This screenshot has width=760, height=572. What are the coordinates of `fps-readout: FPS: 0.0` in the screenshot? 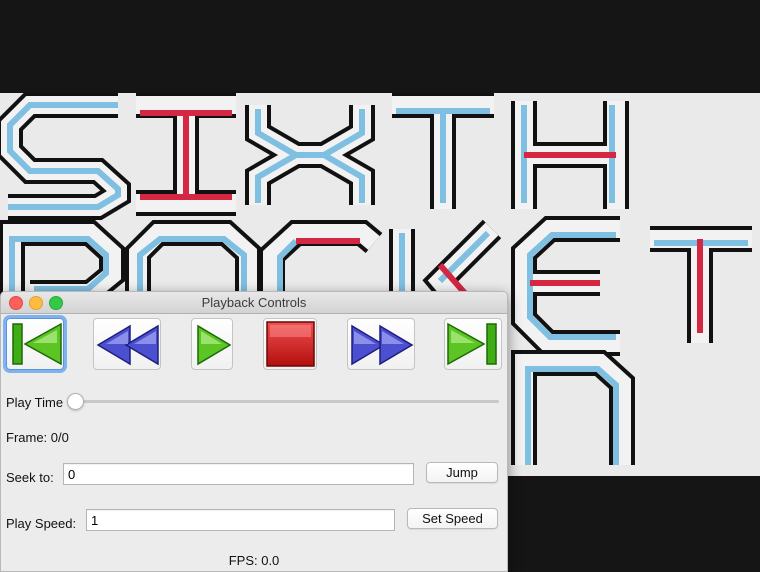 It's located at (254, 560).